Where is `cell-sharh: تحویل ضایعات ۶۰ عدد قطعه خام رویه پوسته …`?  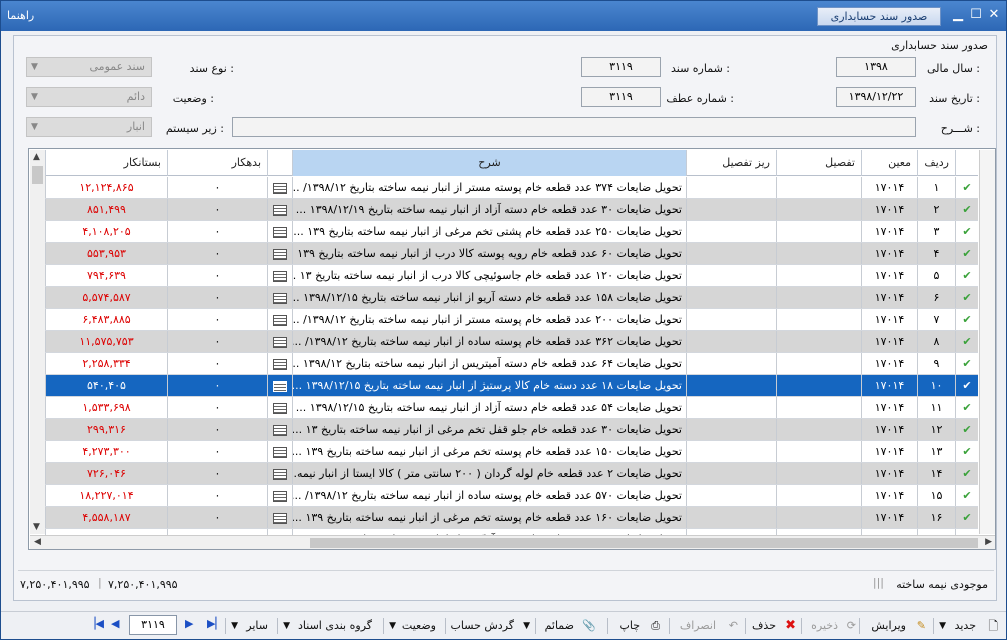 cell-sharh: تحویل ضایعات ۶۰ عدد قطعه خام رویه پوسته … is located at coordinates (489, 253).